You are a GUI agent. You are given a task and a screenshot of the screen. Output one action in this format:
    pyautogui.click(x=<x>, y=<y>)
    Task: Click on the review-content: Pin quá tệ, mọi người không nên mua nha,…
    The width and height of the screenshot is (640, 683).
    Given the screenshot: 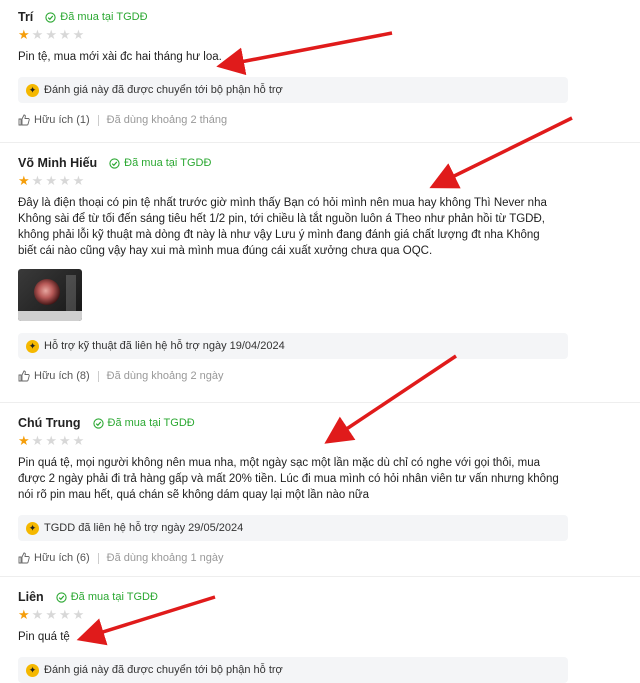 What is the action you would take?
    pyautogui.click(x=288, y=479)
    